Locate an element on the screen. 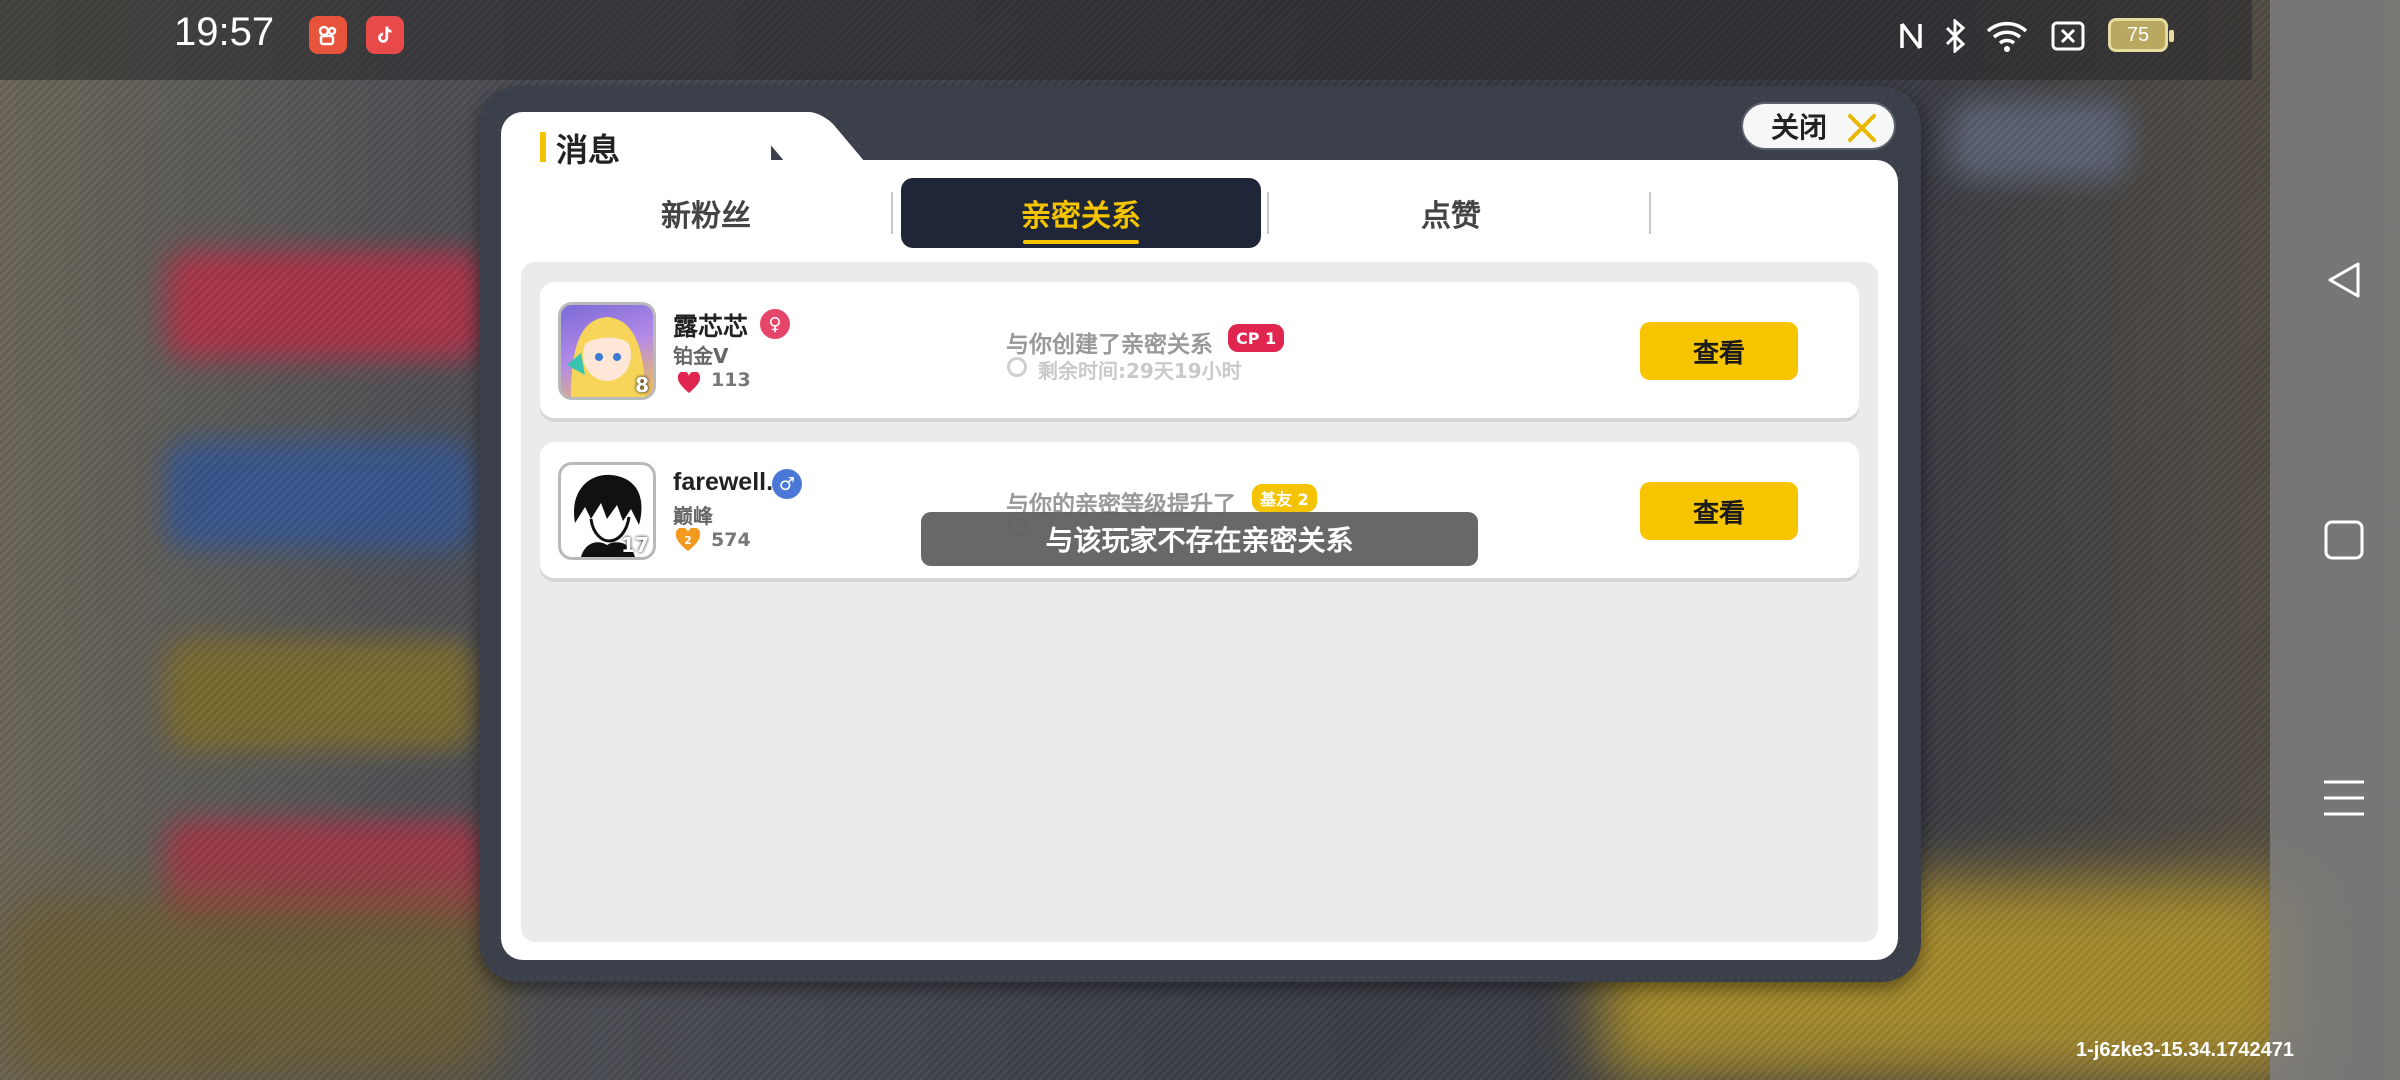 This screenshot has width=2400, height=1080. kuaishou-icon is located at coordinates (328, 35).